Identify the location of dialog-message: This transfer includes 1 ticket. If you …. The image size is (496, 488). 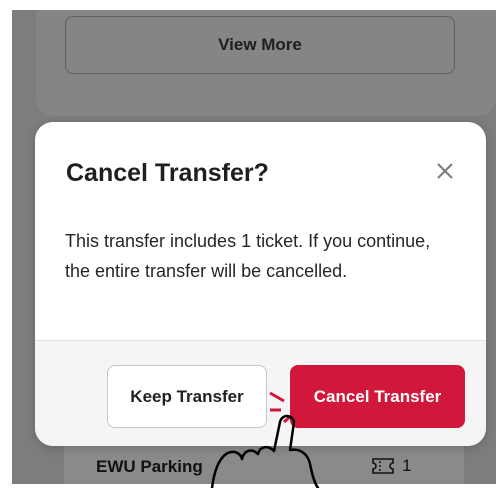
(248, 256).